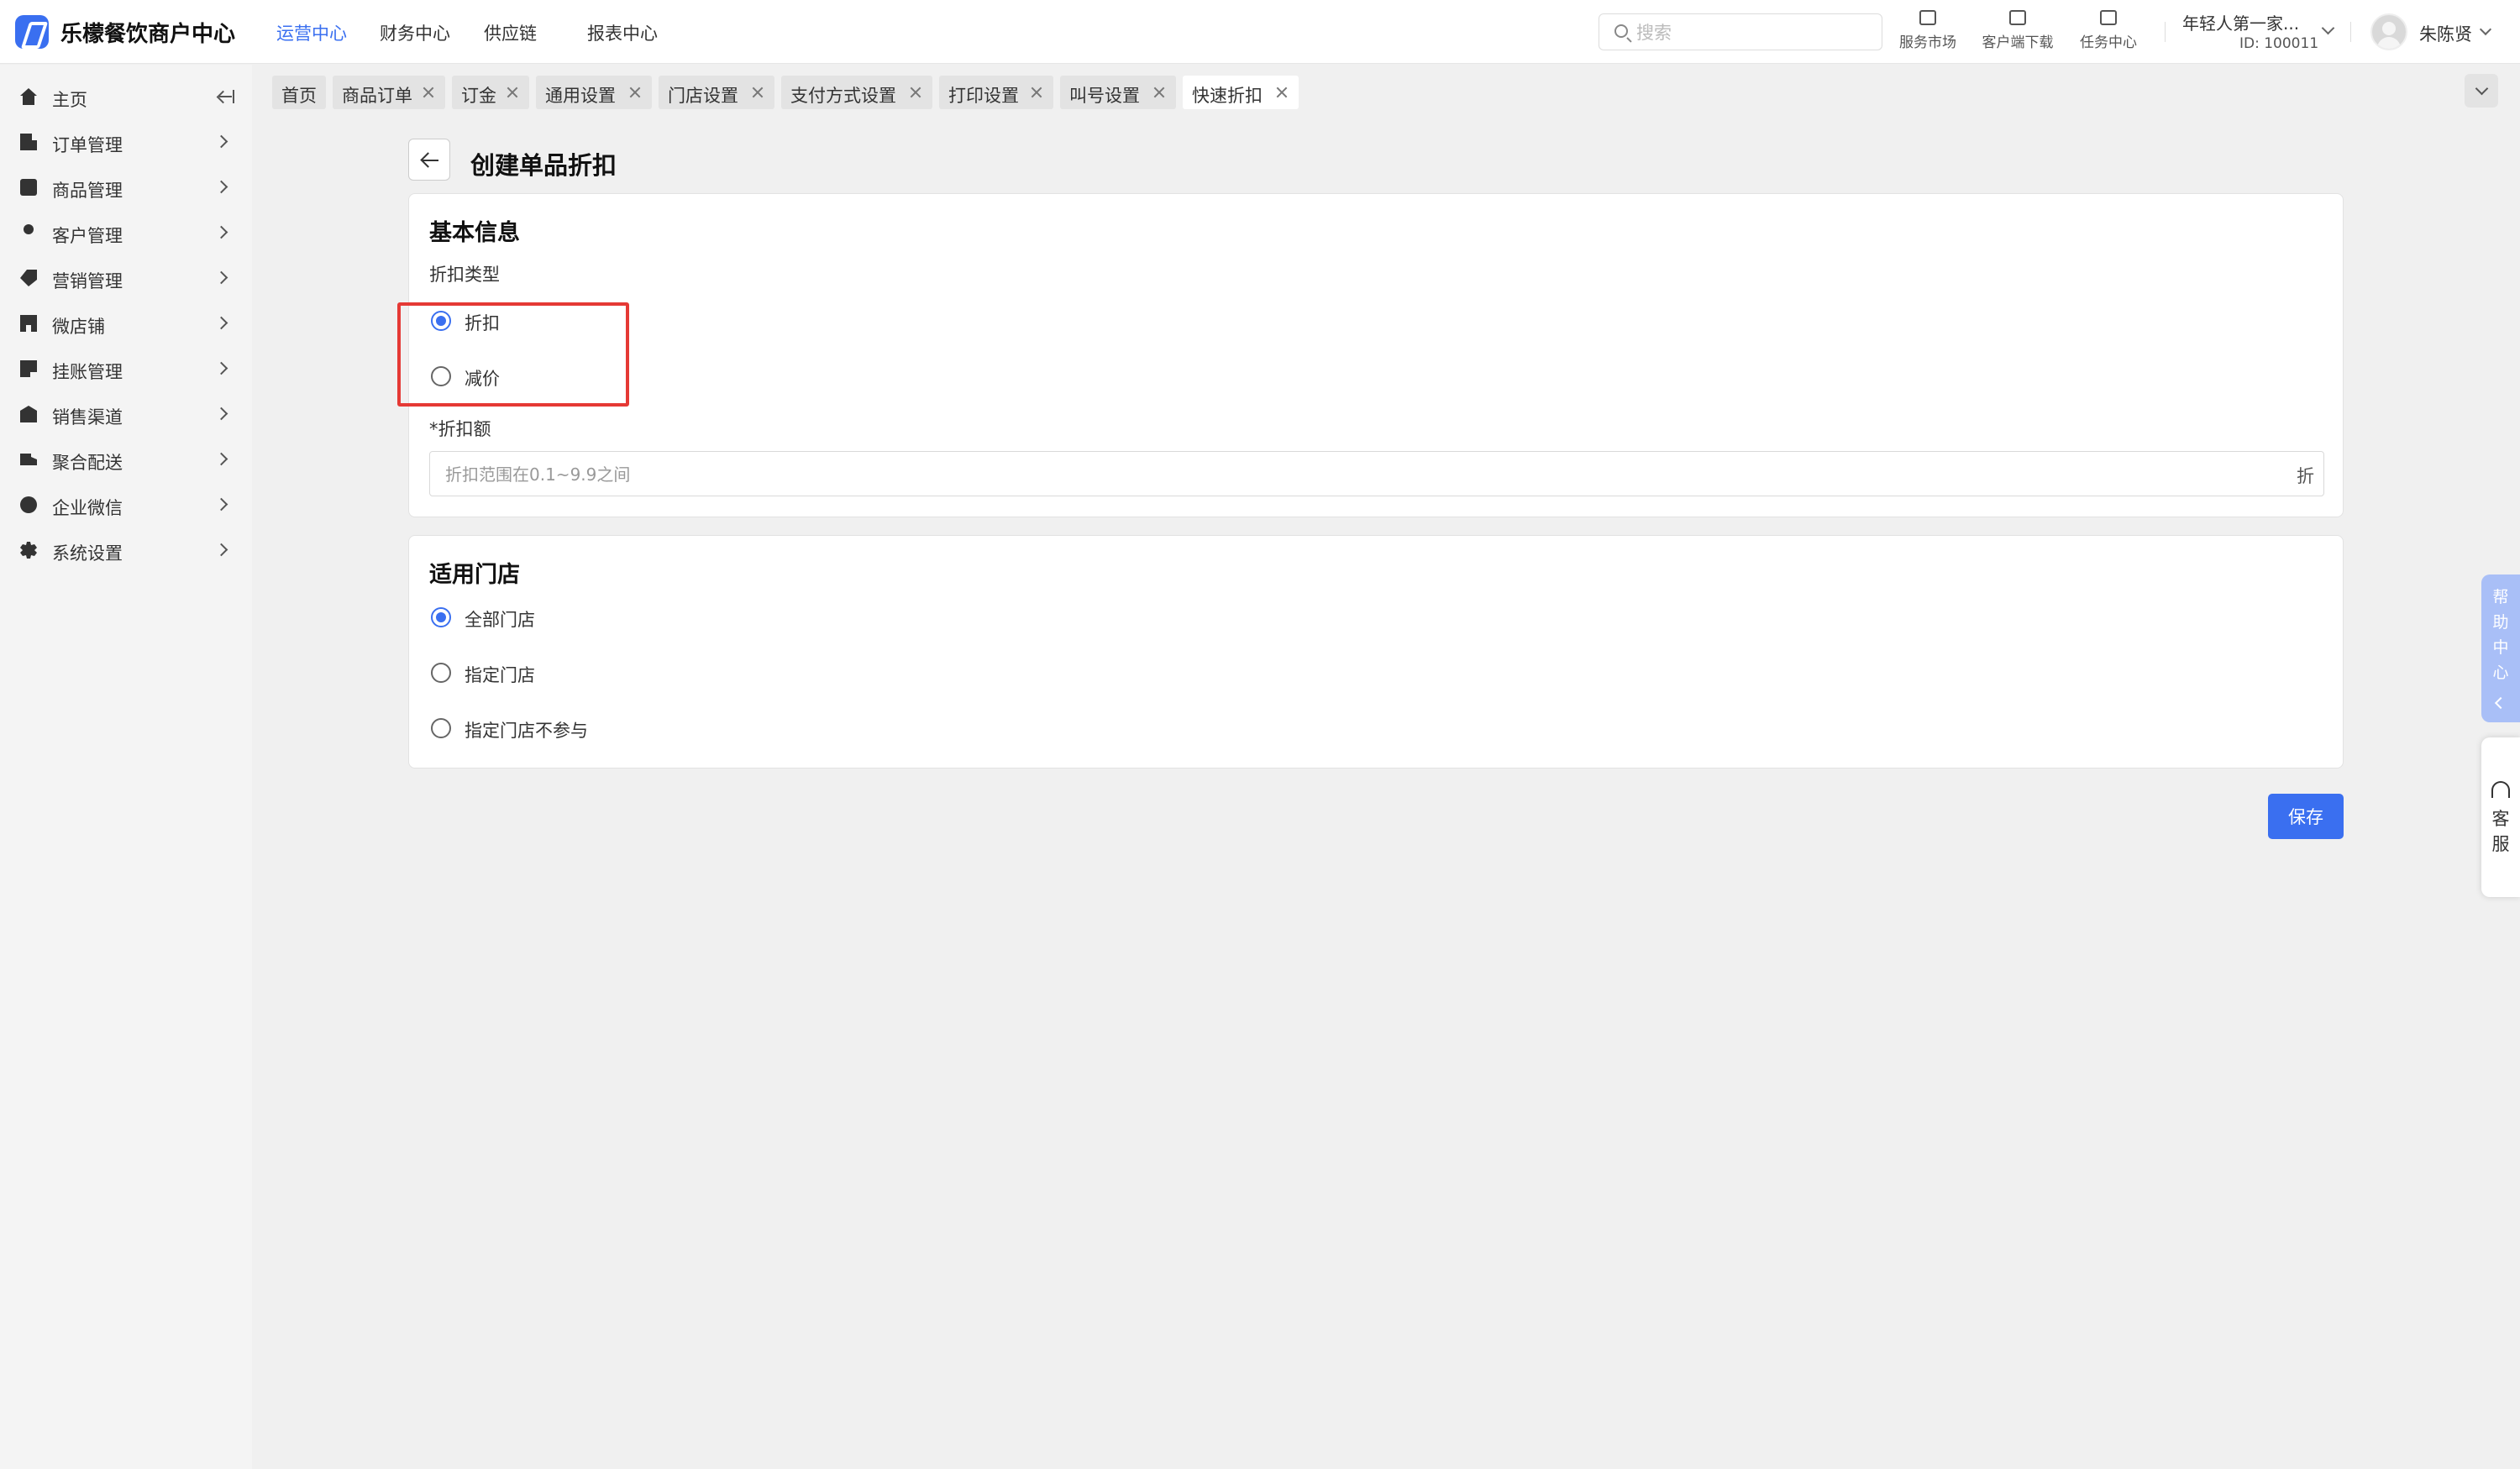 The height and width of the screenshot is (1469, 2520). What do you see at coordinates (148, 34) in the screenshot?
I see `brand-name: 乐檬餐饮商户中心` at bounding box center [148, 34].